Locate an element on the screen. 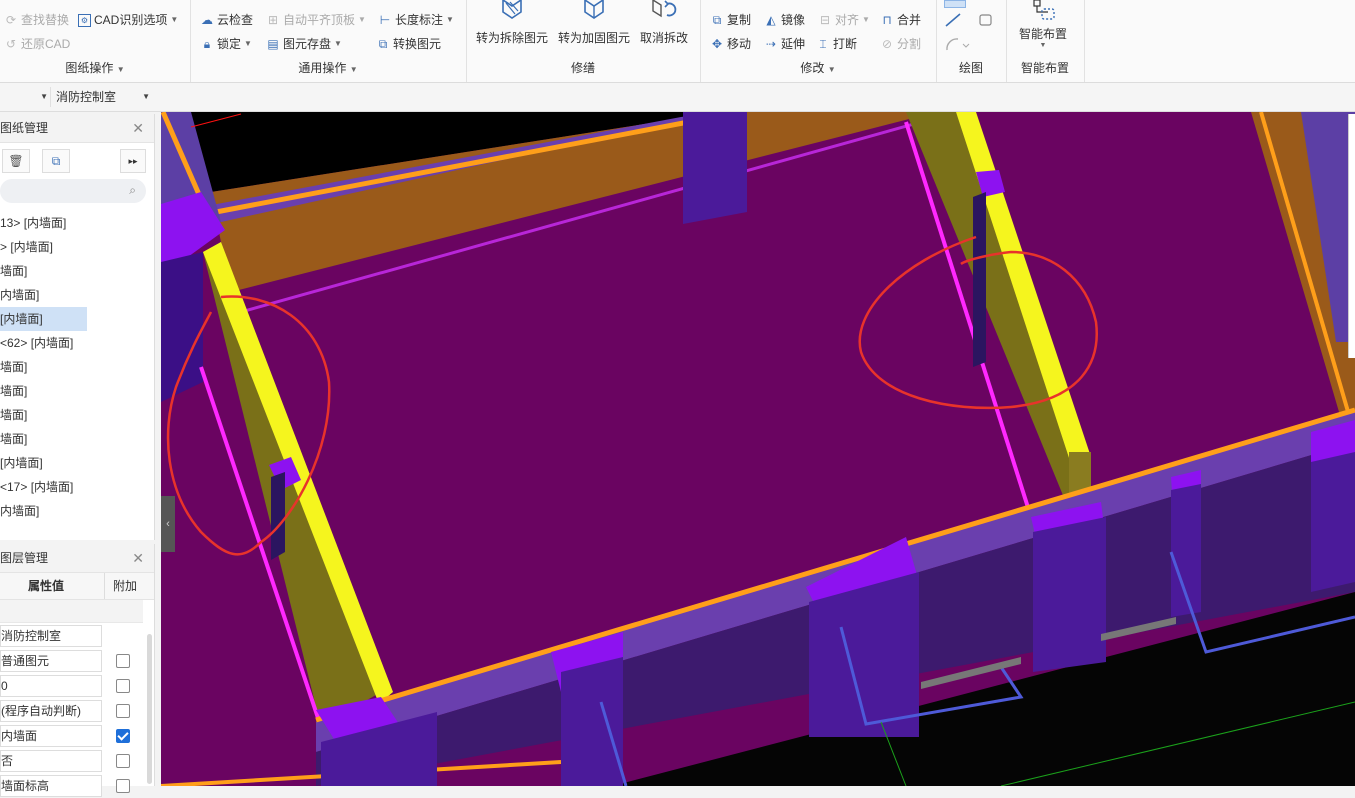  length-dim-label: 长度标注 is located at coordinates (419, 20).